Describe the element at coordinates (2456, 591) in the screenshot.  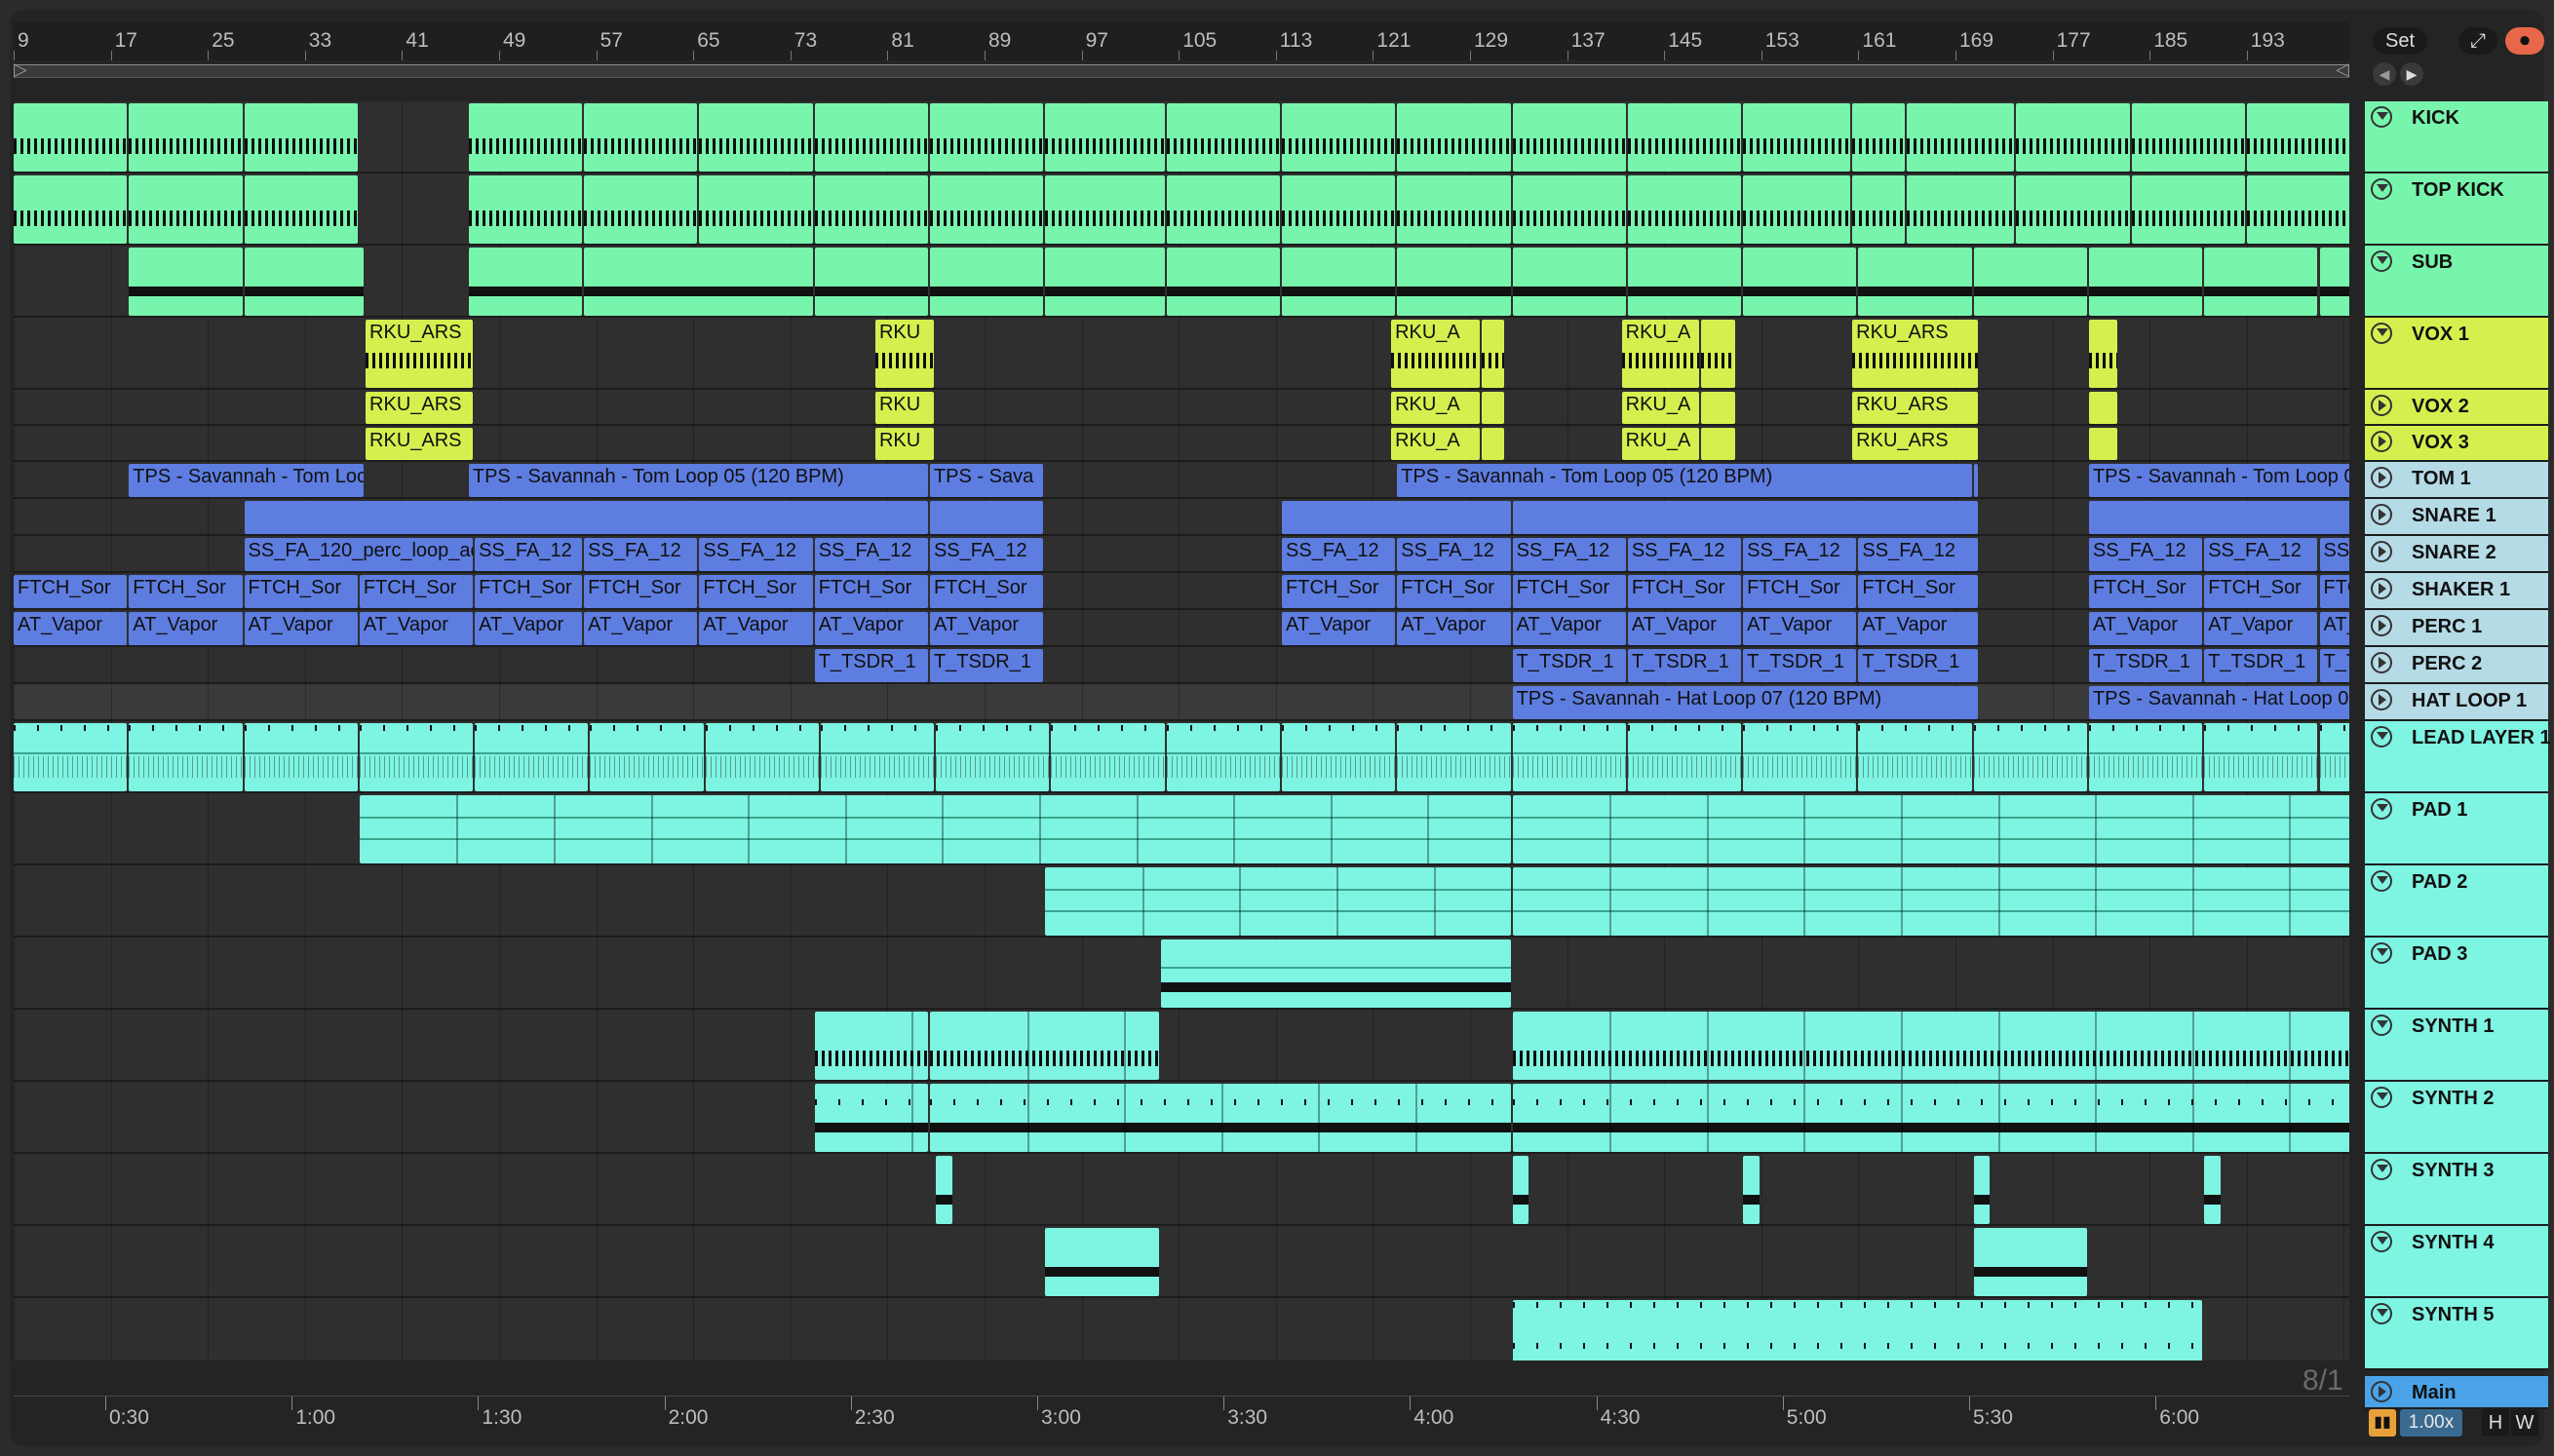
I see `track-header-shaker-1: SHAKER 1` at that location.